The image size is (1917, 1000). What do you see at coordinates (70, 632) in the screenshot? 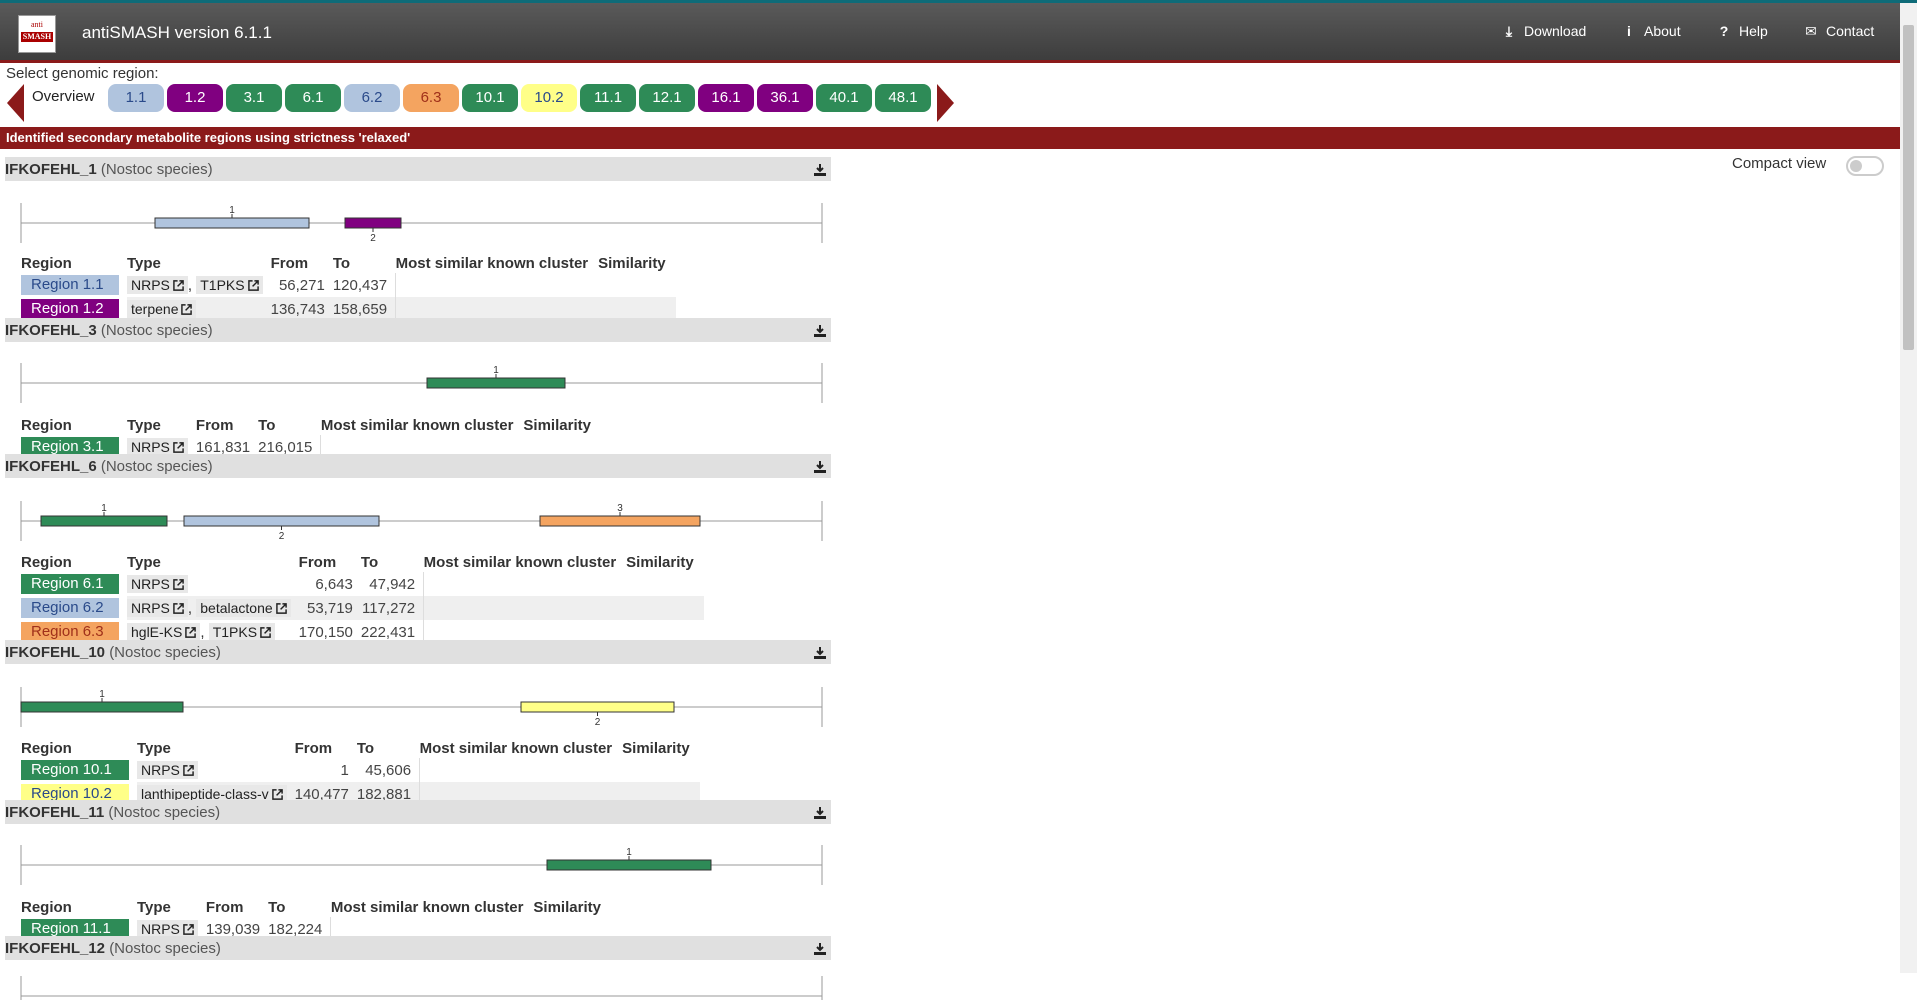
I see `region-link: Region 6.3` at bounding box center [70, 632].